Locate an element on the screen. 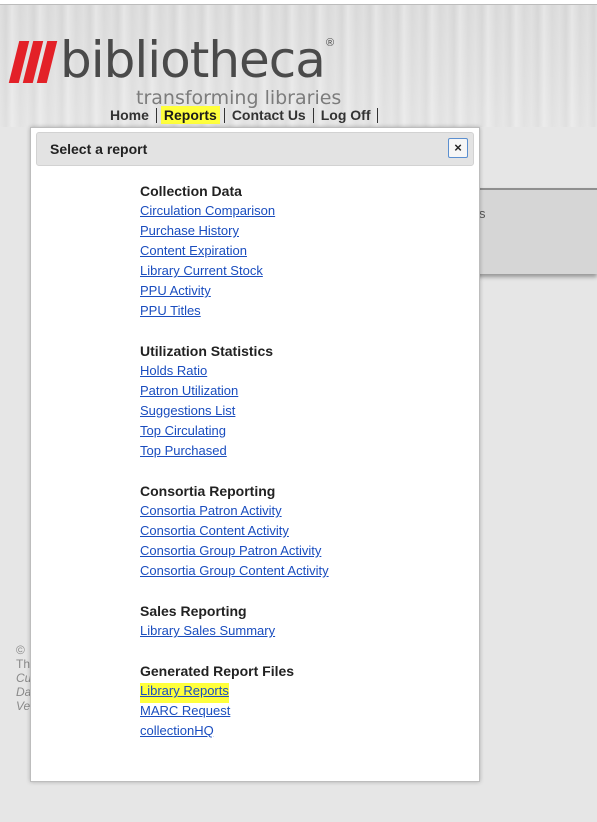  report-link-ppu-activity: PPU Activity is located at coordinates (175, 293).